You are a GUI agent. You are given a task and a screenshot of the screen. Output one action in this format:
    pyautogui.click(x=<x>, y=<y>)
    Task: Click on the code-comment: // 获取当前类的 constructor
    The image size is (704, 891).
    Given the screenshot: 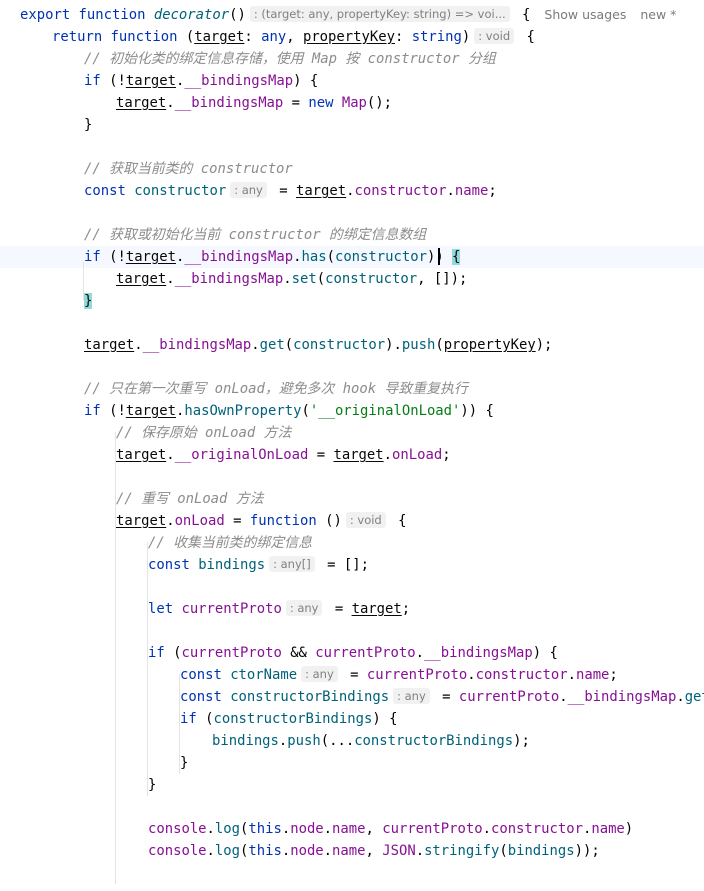 What is the action you would take?
    pyautogui.click(x=188, y=169)
    